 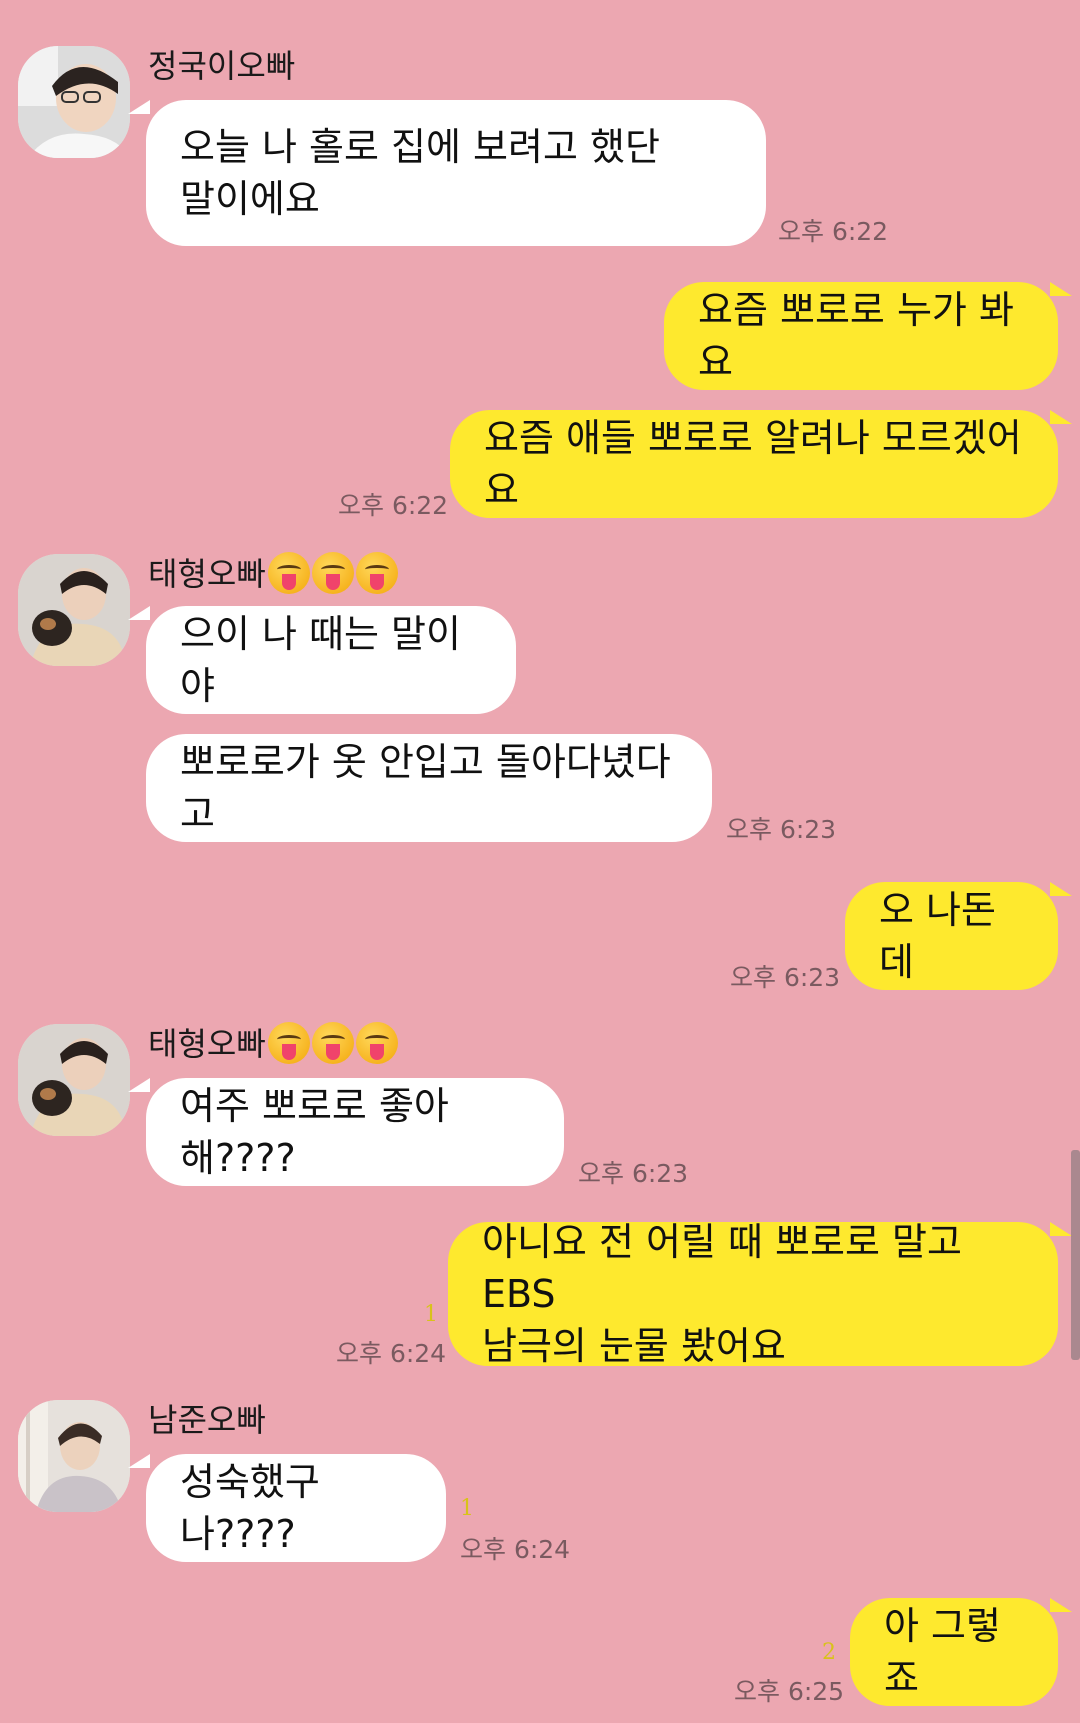 I want to click on message-line: 말이에요, so click(x=250, y=199).